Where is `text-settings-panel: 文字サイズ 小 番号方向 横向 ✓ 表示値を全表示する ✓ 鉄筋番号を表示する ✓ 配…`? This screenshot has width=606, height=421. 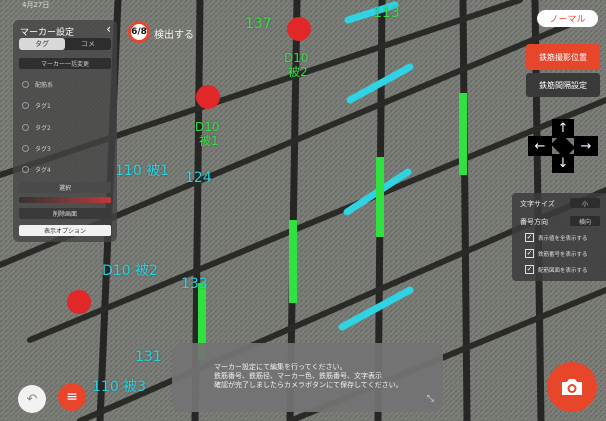 text-settings-panel: 文字サイズ 小 番号方向 横向 ✓ 表示値を全表示する ✓ 鉄筋番号を表示する ✓ 配… is located at coordinates (559, 237).